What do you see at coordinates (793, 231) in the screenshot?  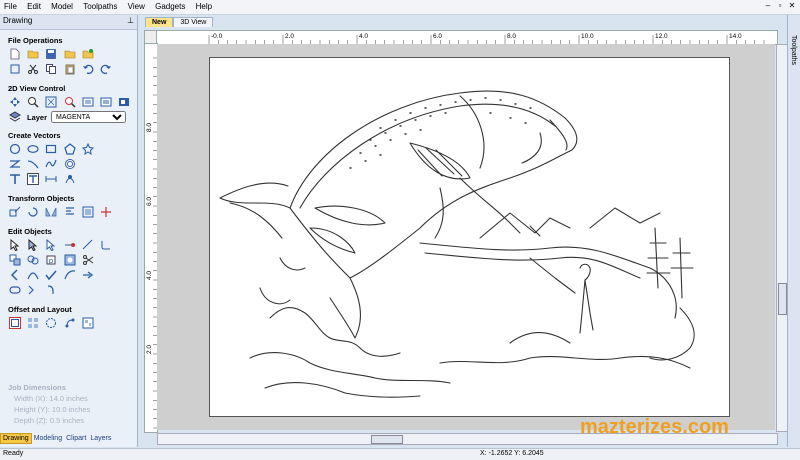 I see `toolpaths-side-tab: Toolpaths` at bounding box center [793, 231].